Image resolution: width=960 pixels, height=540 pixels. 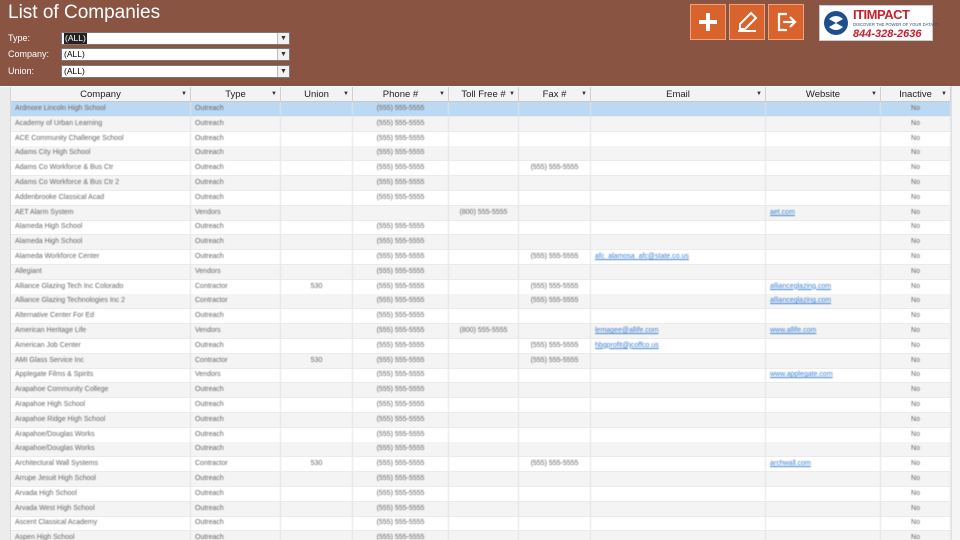 I want to click on exit-button, so click(x=786, y=22).